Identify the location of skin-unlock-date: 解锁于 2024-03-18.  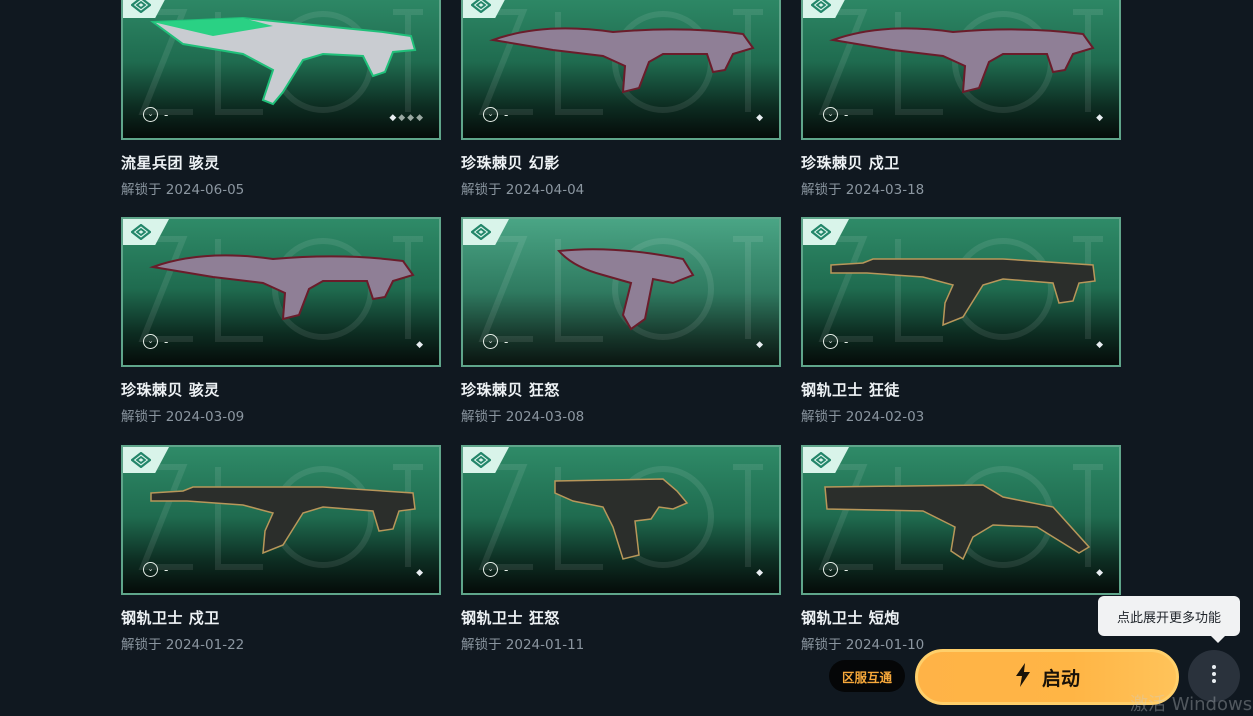
(863, 190).